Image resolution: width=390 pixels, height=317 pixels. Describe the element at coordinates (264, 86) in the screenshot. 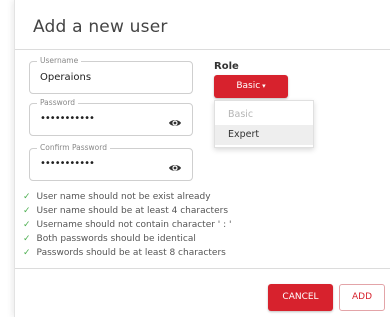

I see `caret-down-icon: ▾` at that location.